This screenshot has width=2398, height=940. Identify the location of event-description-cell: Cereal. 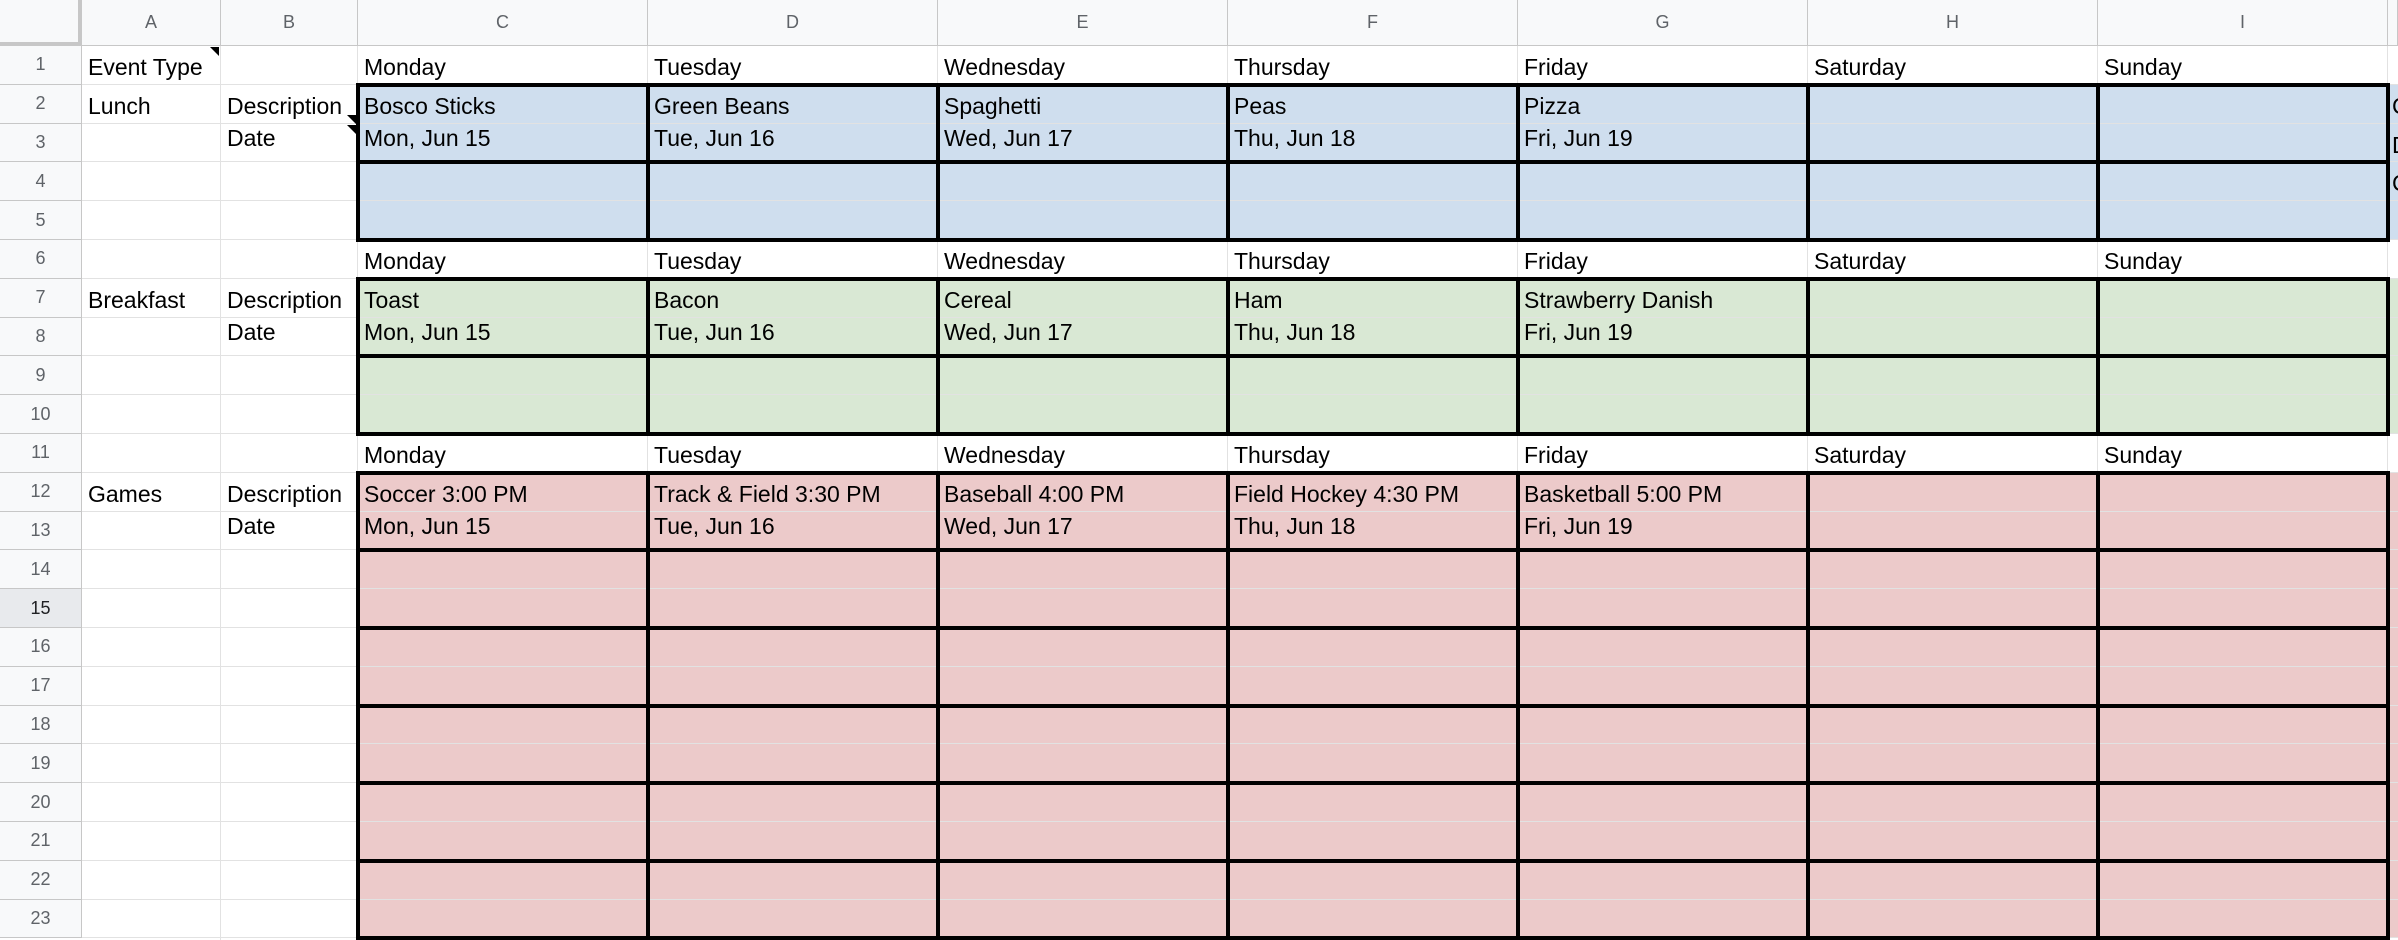
(1085, 302).